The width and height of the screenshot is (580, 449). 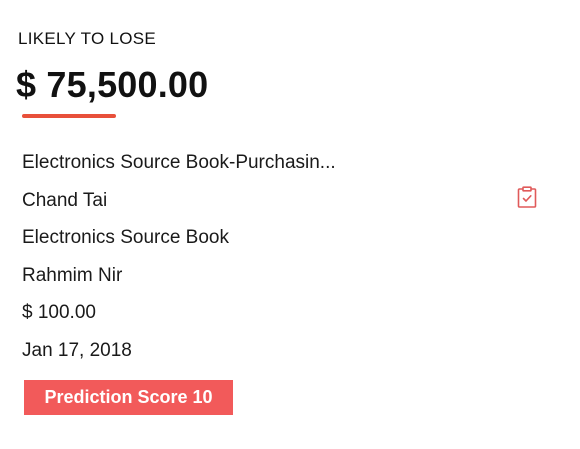 I want to click on clipboard-check-icon, so click(x=527, y=197).